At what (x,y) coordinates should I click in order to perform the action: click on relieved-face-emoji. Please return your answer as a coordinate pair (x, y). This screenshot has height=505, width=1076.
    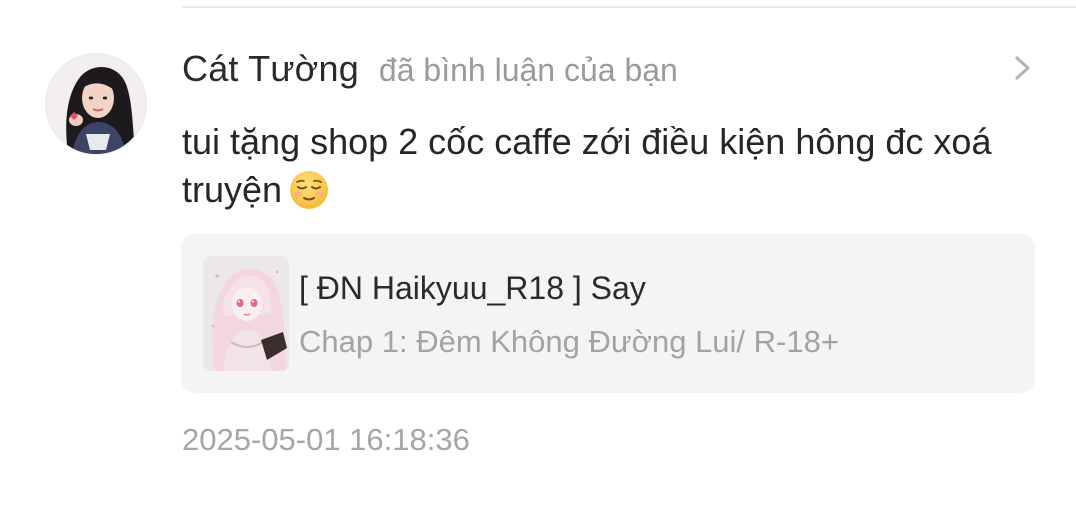
    Looking at the image, I should click on (309, 190).